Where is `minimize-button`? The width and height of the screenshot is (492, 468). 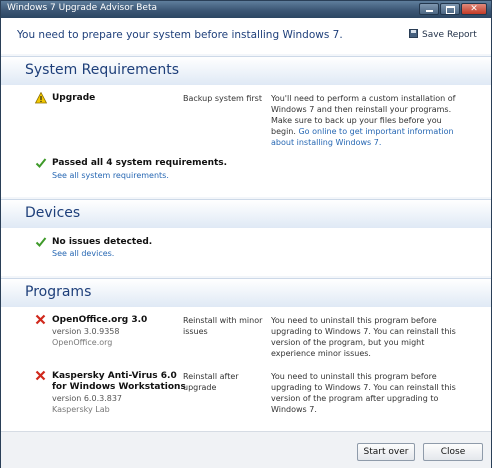
minimize-button is located at coordinates (429, 9).